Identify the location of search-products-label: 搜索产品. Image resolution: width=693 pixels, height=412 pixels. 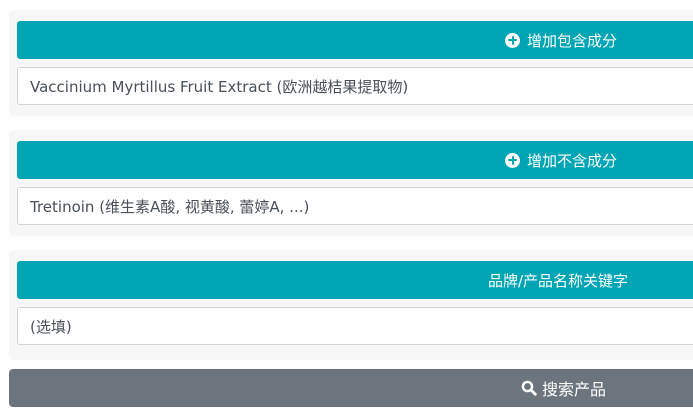
(574, 389).